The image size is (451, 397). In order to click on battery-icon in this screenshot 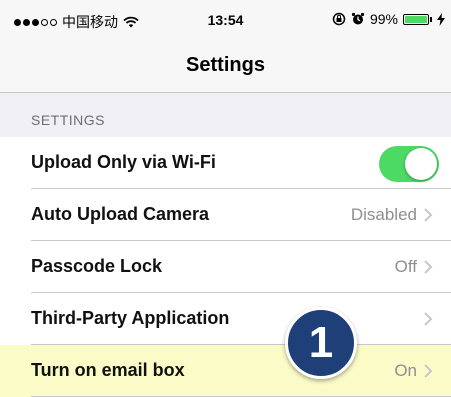, I will do `click(417, 19)`.